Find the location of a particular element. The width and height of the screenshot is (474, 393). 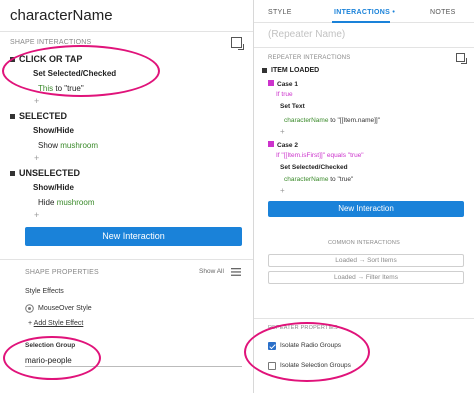

active-tab-underline is located at coordinates (361, 22).